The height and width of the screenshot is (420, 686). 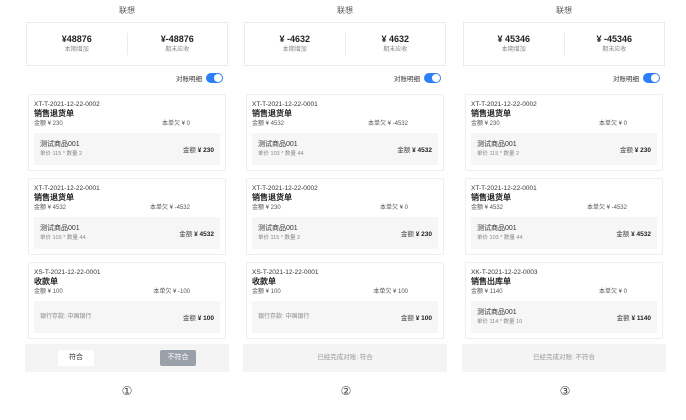 I want to click on reconcile-status: 已经完成对账: 符合, so click(x=345, y=358).